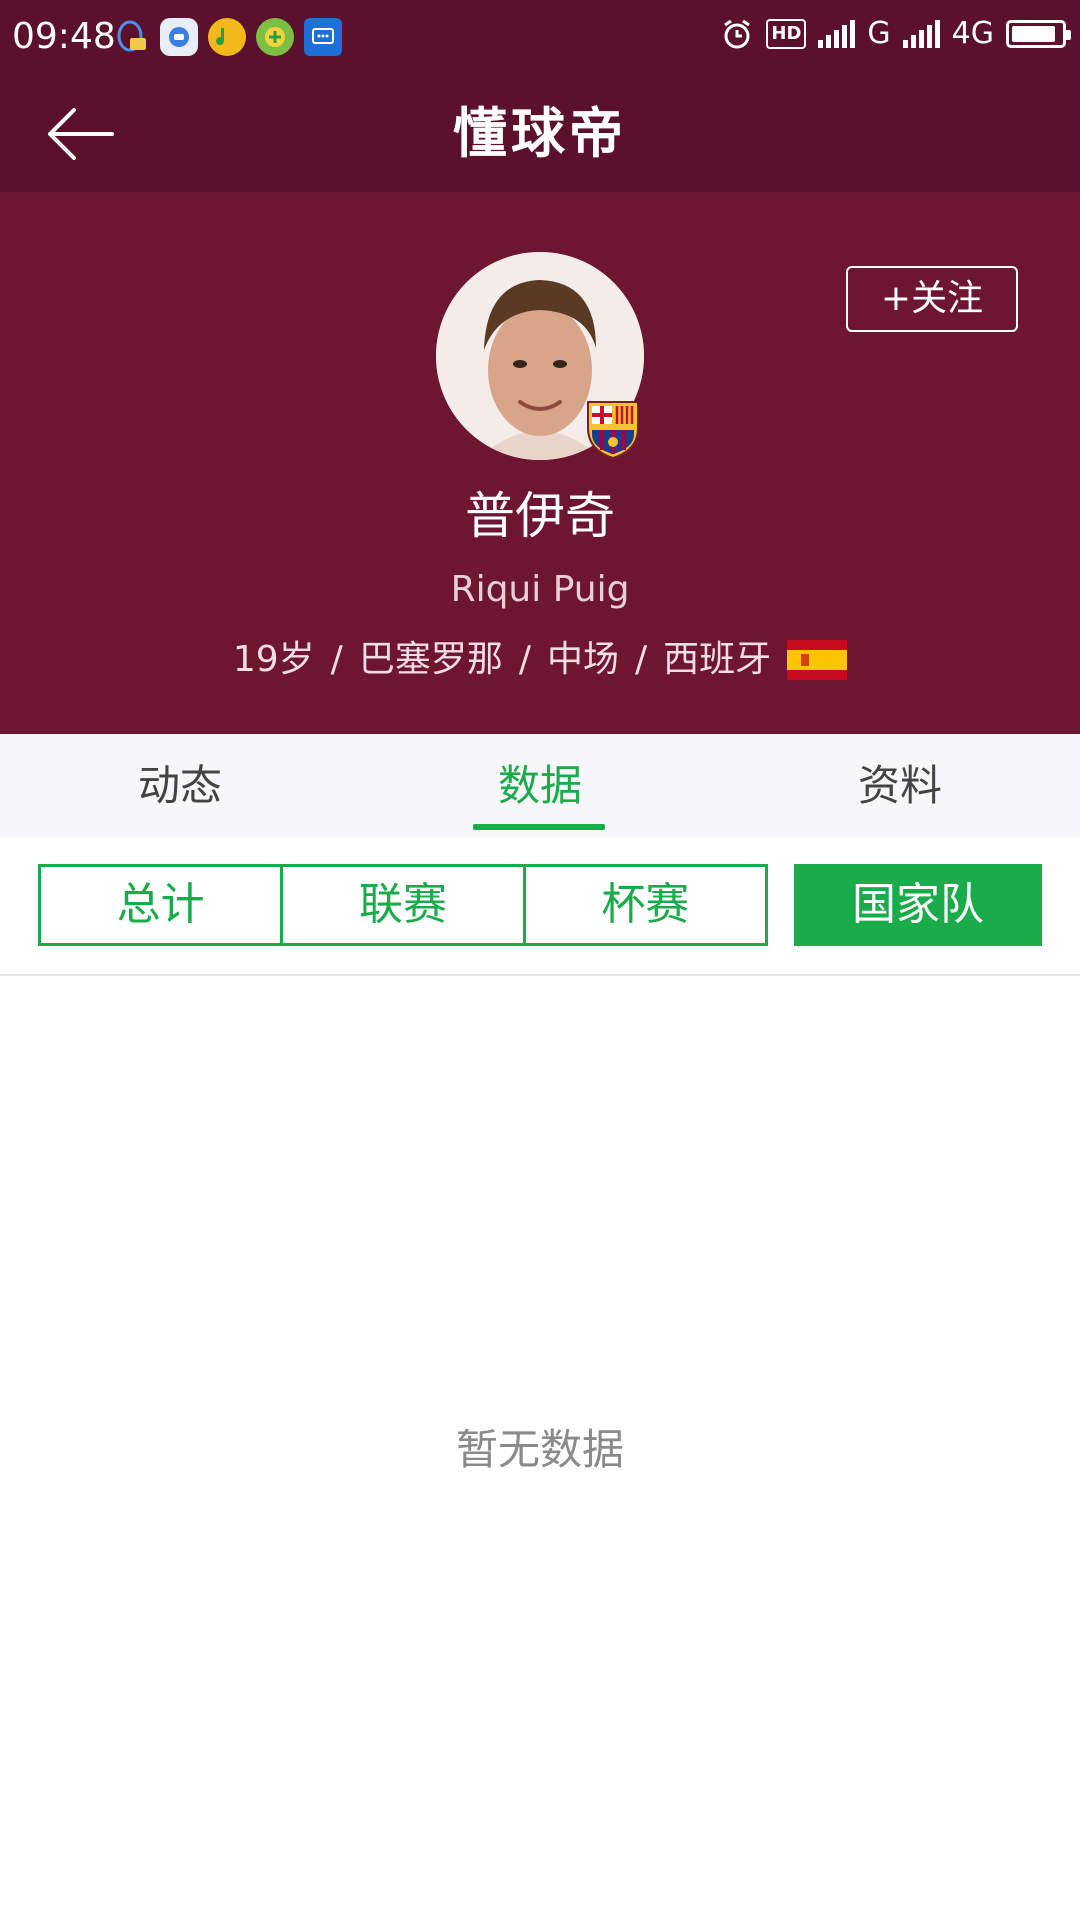 The width and height of the screenshot is (1080, 1920). What do you see at coordinates (972, 33) in the screenshot?
I see `network-type-2: 4G` at bounding box center [972, 33].